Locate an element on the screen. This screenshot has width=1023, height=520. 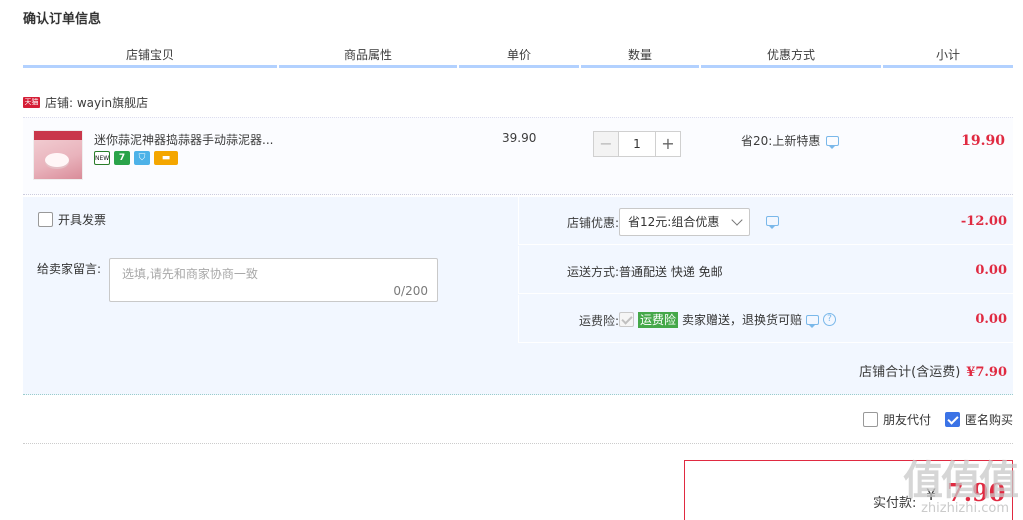
shipping-row: 运送方式: 普通配送 快递 免邮 0.00 is located at coordinates (765, 270).